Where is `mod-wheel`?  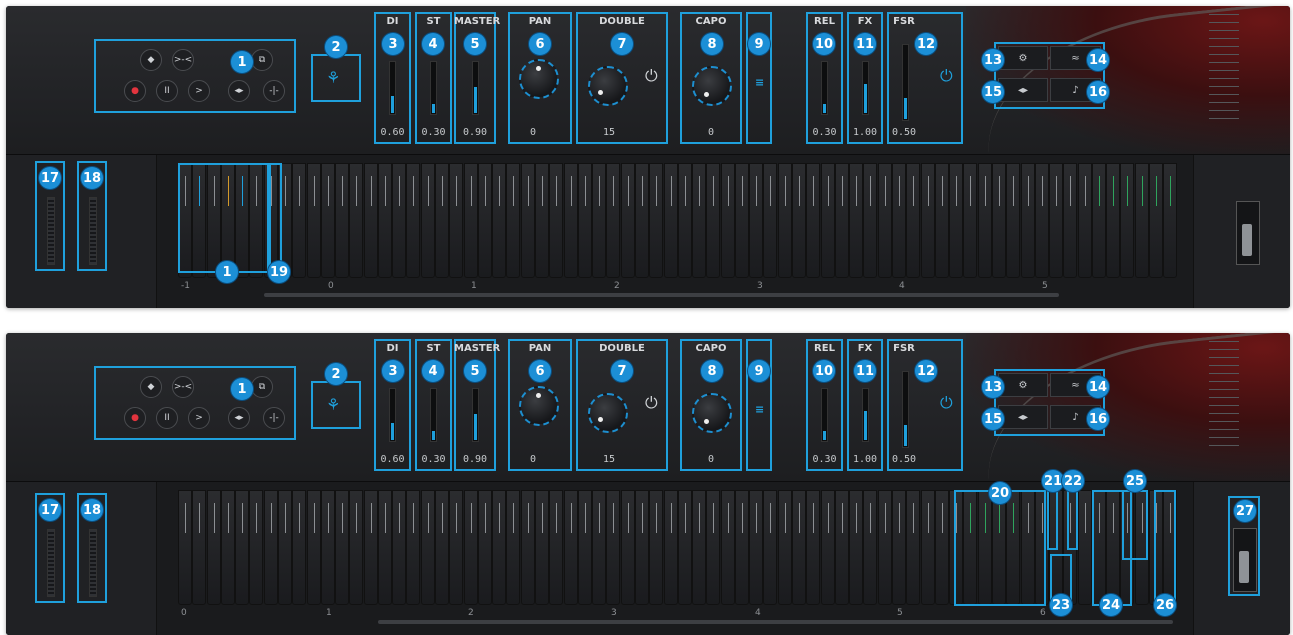
mod-wheel is located at coordinates (93, 231).